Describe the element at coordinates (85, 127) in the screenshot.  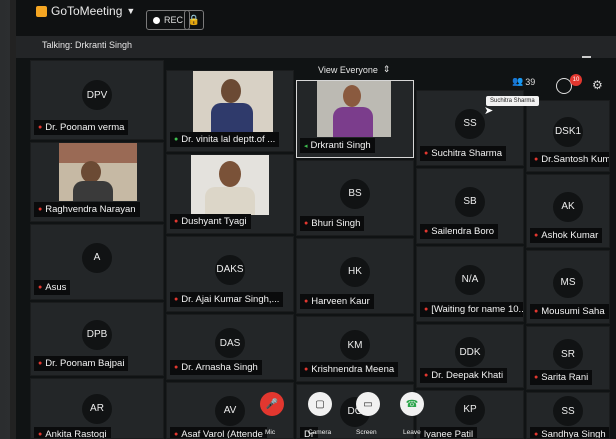
I see `participant-name-text: Dr. Poonam verma` at that location.